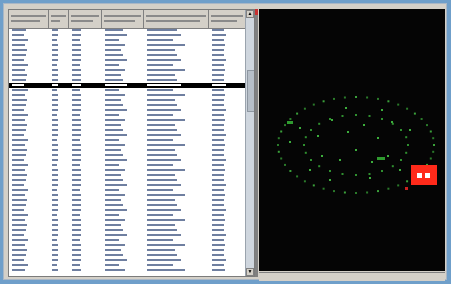 This screenshot has height=284, width=451. I want to click on vertical-scrollbar: ▲ ▼, so click(249, 143).